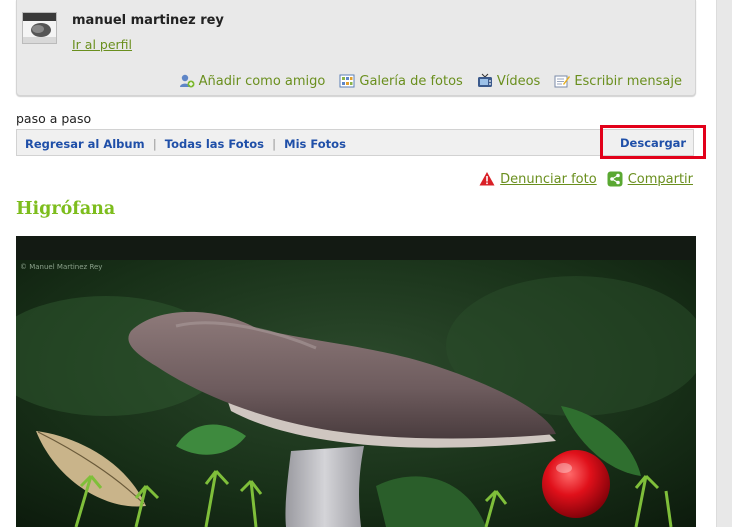 The image size is (732, 527). What do you see at coordinates (660, 179) in the screenshot?
I see `share-label: Compartir` at bounding box center [660, 179].